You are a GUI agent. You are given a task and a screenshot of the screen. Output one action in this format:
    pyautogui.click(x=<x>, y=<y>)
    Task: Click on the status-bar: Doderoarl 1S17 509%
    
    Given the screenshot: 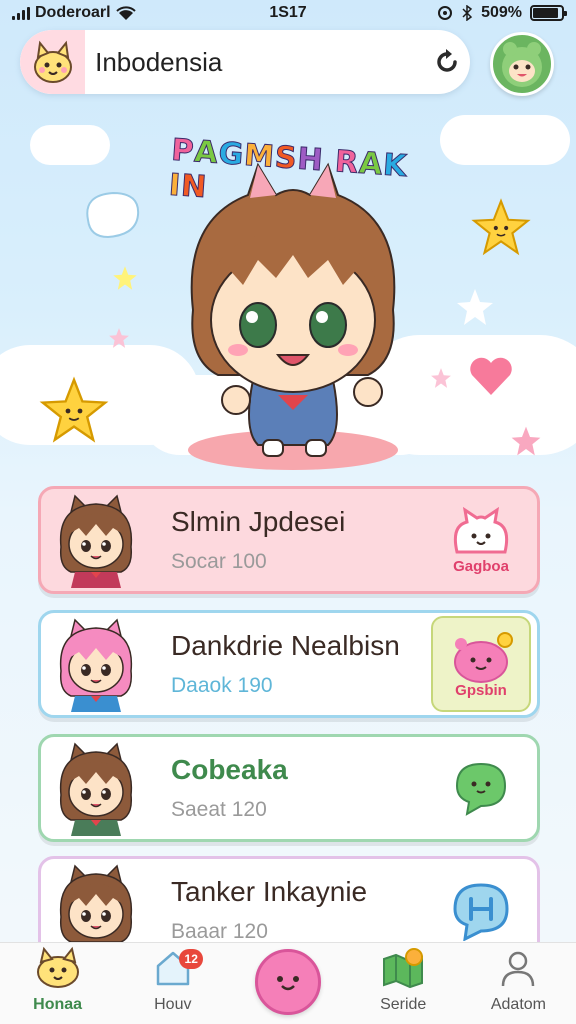 What is the action you would take?
    pyautogui.click(x=288, y=13)
    